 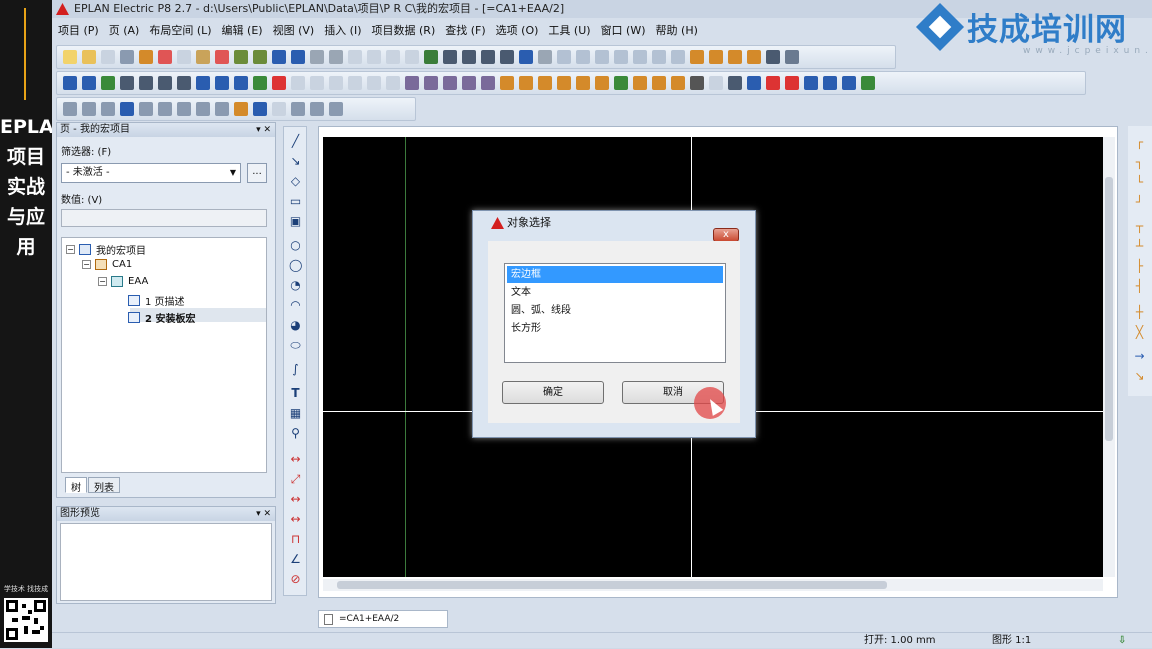 I want to click on cable-1-icon, so click(x=773, y=83).